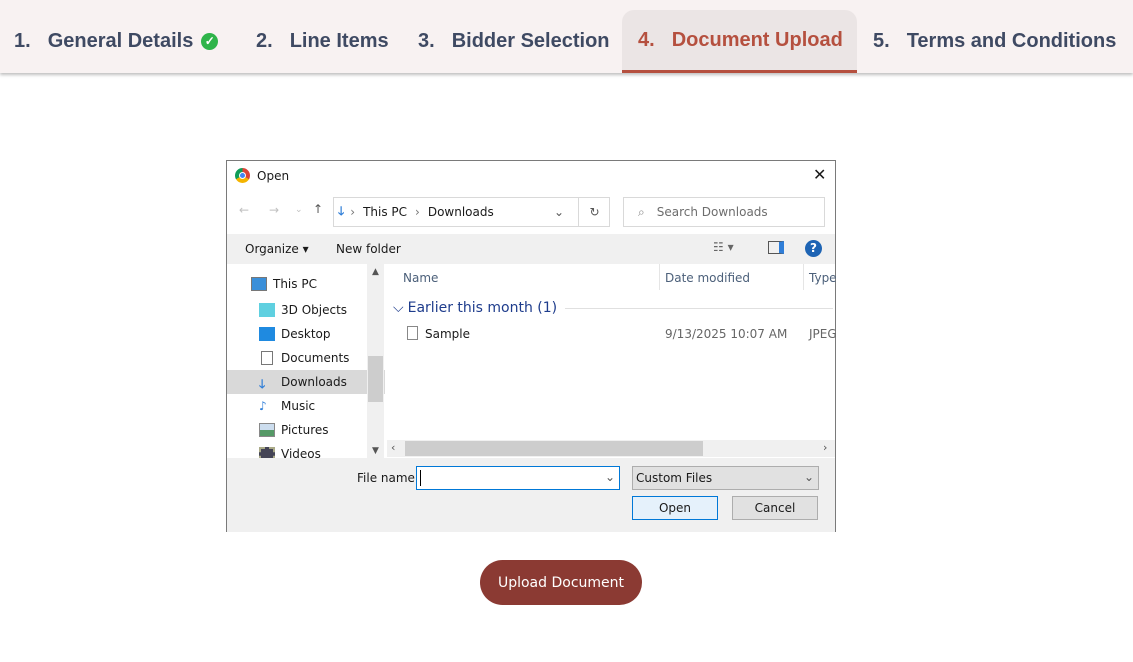 This screenshot has height=662, width=1133. I want to click on pictures-icon, so click(267, 430).